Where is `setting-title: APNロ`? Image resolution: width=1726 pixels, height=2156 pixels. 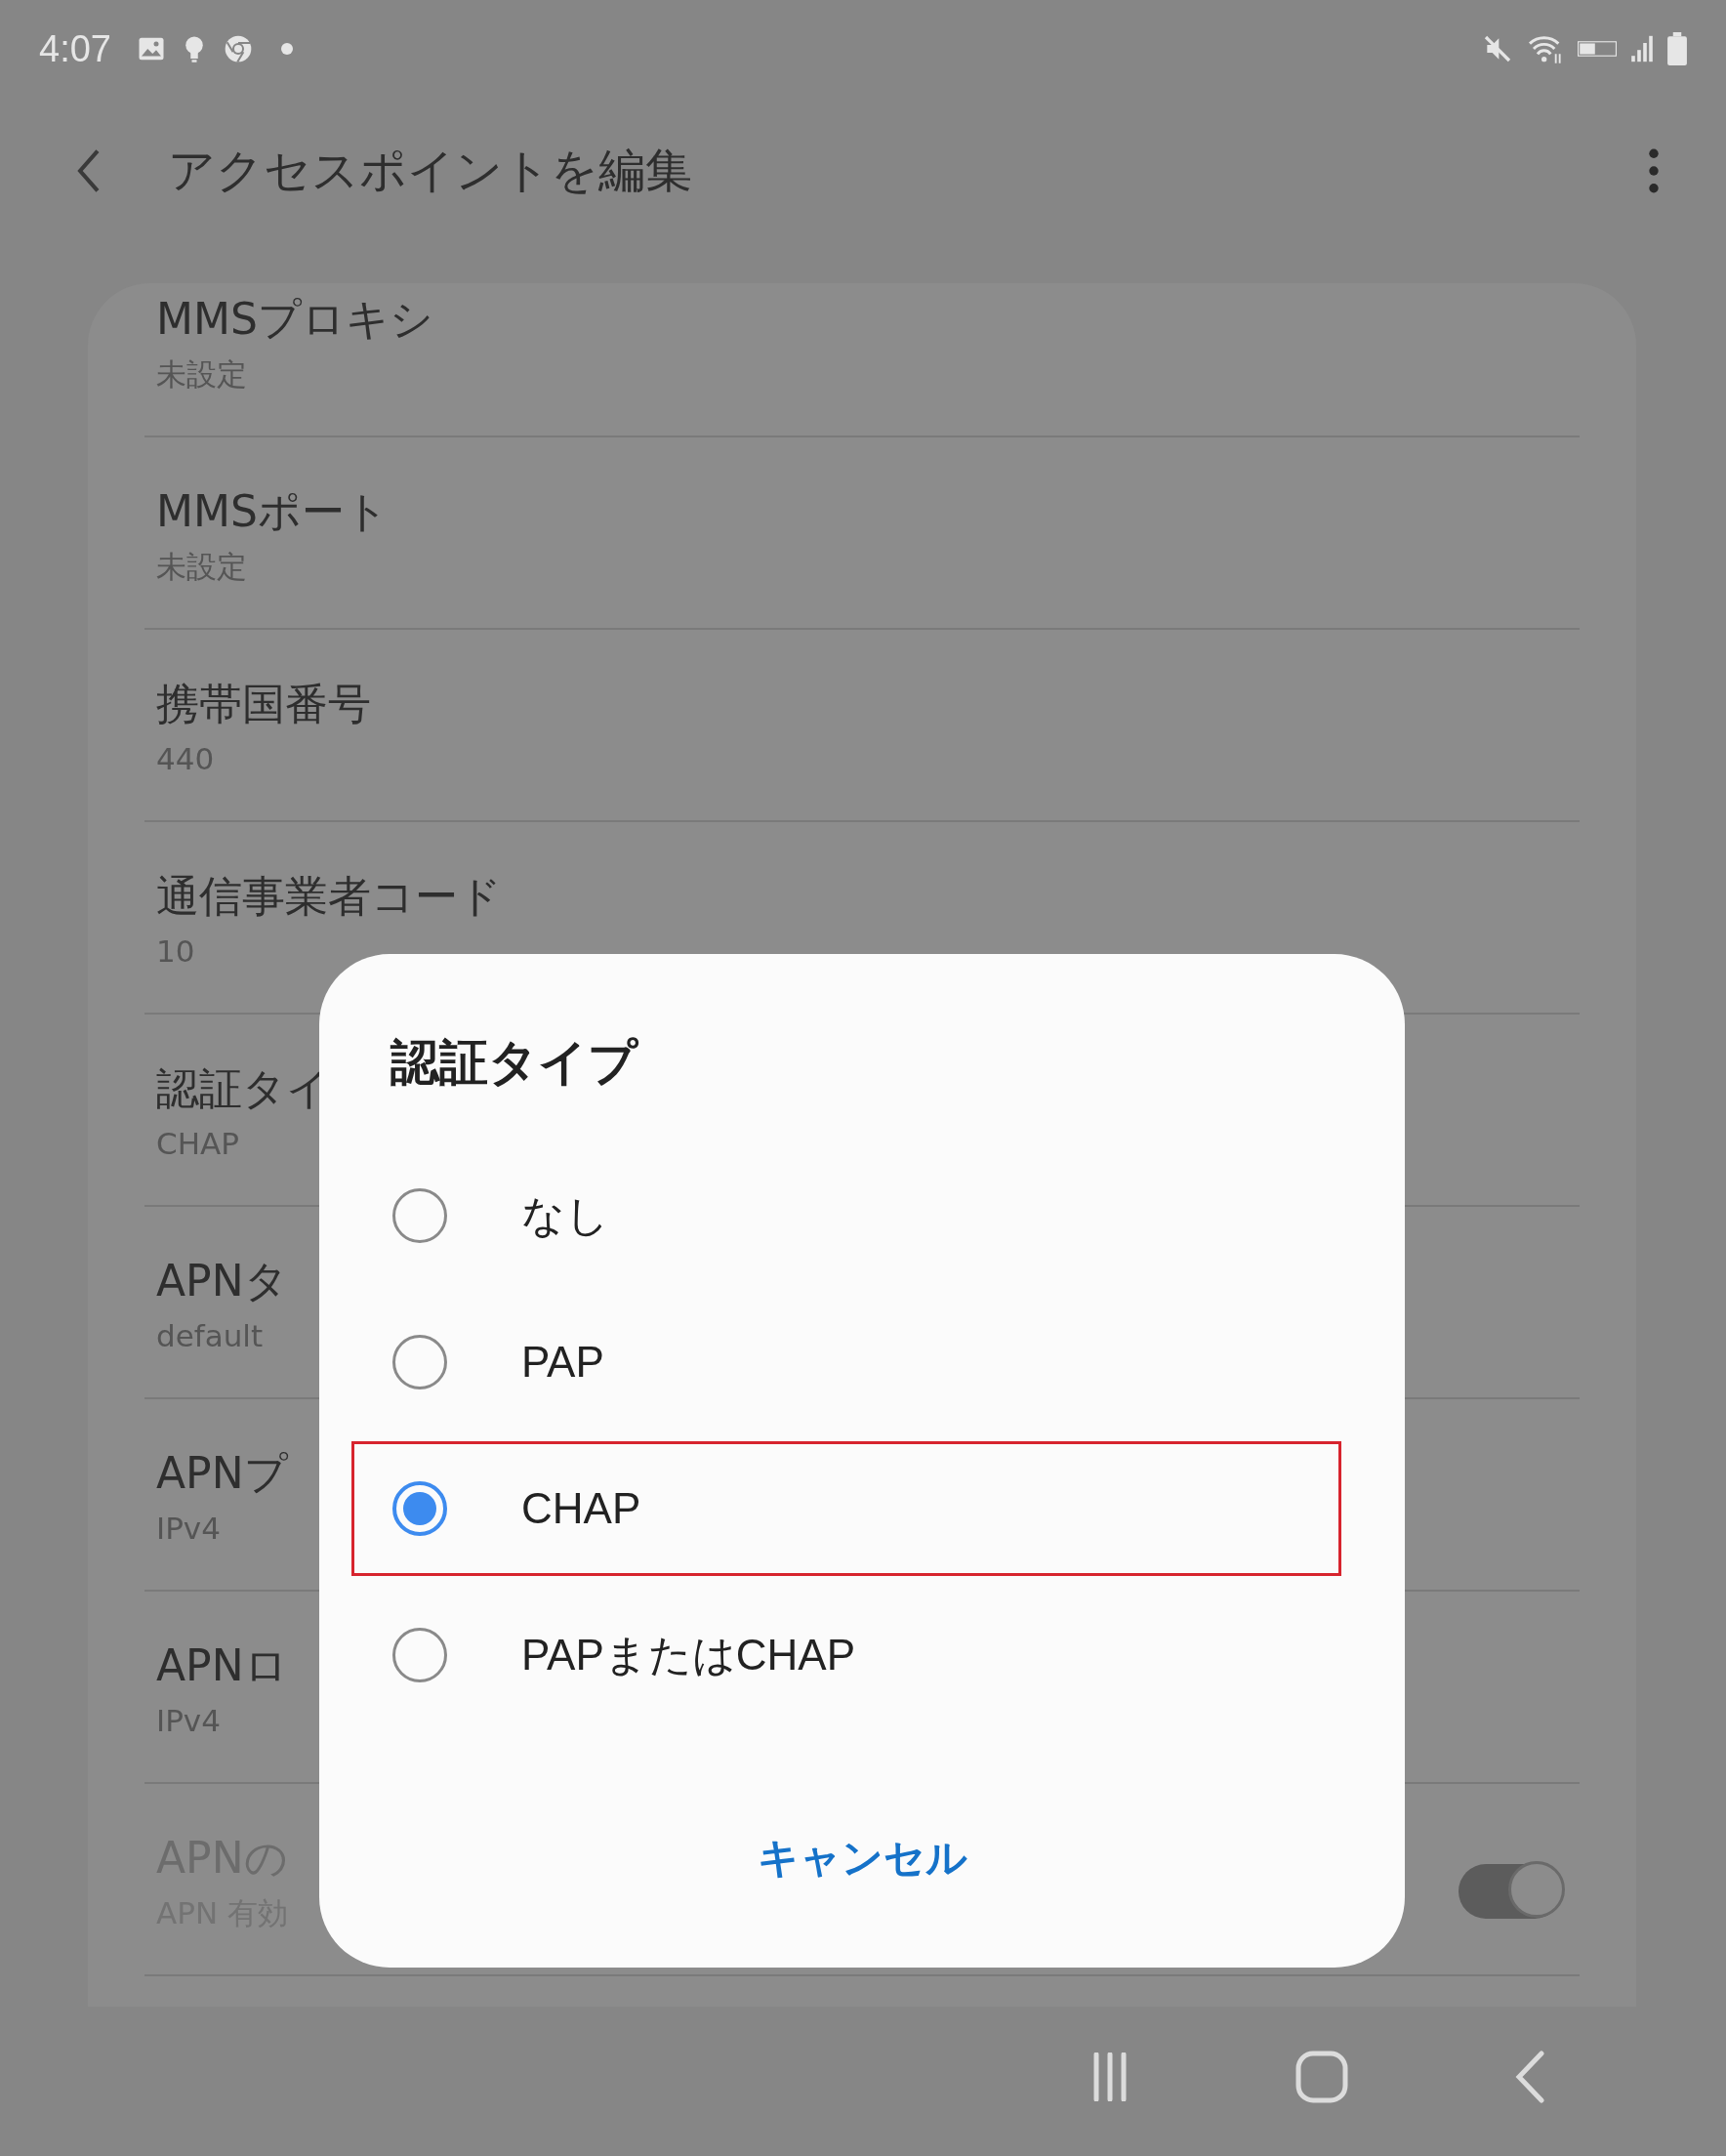
setting-title: APNロ is located at coordinates (222, 1665).